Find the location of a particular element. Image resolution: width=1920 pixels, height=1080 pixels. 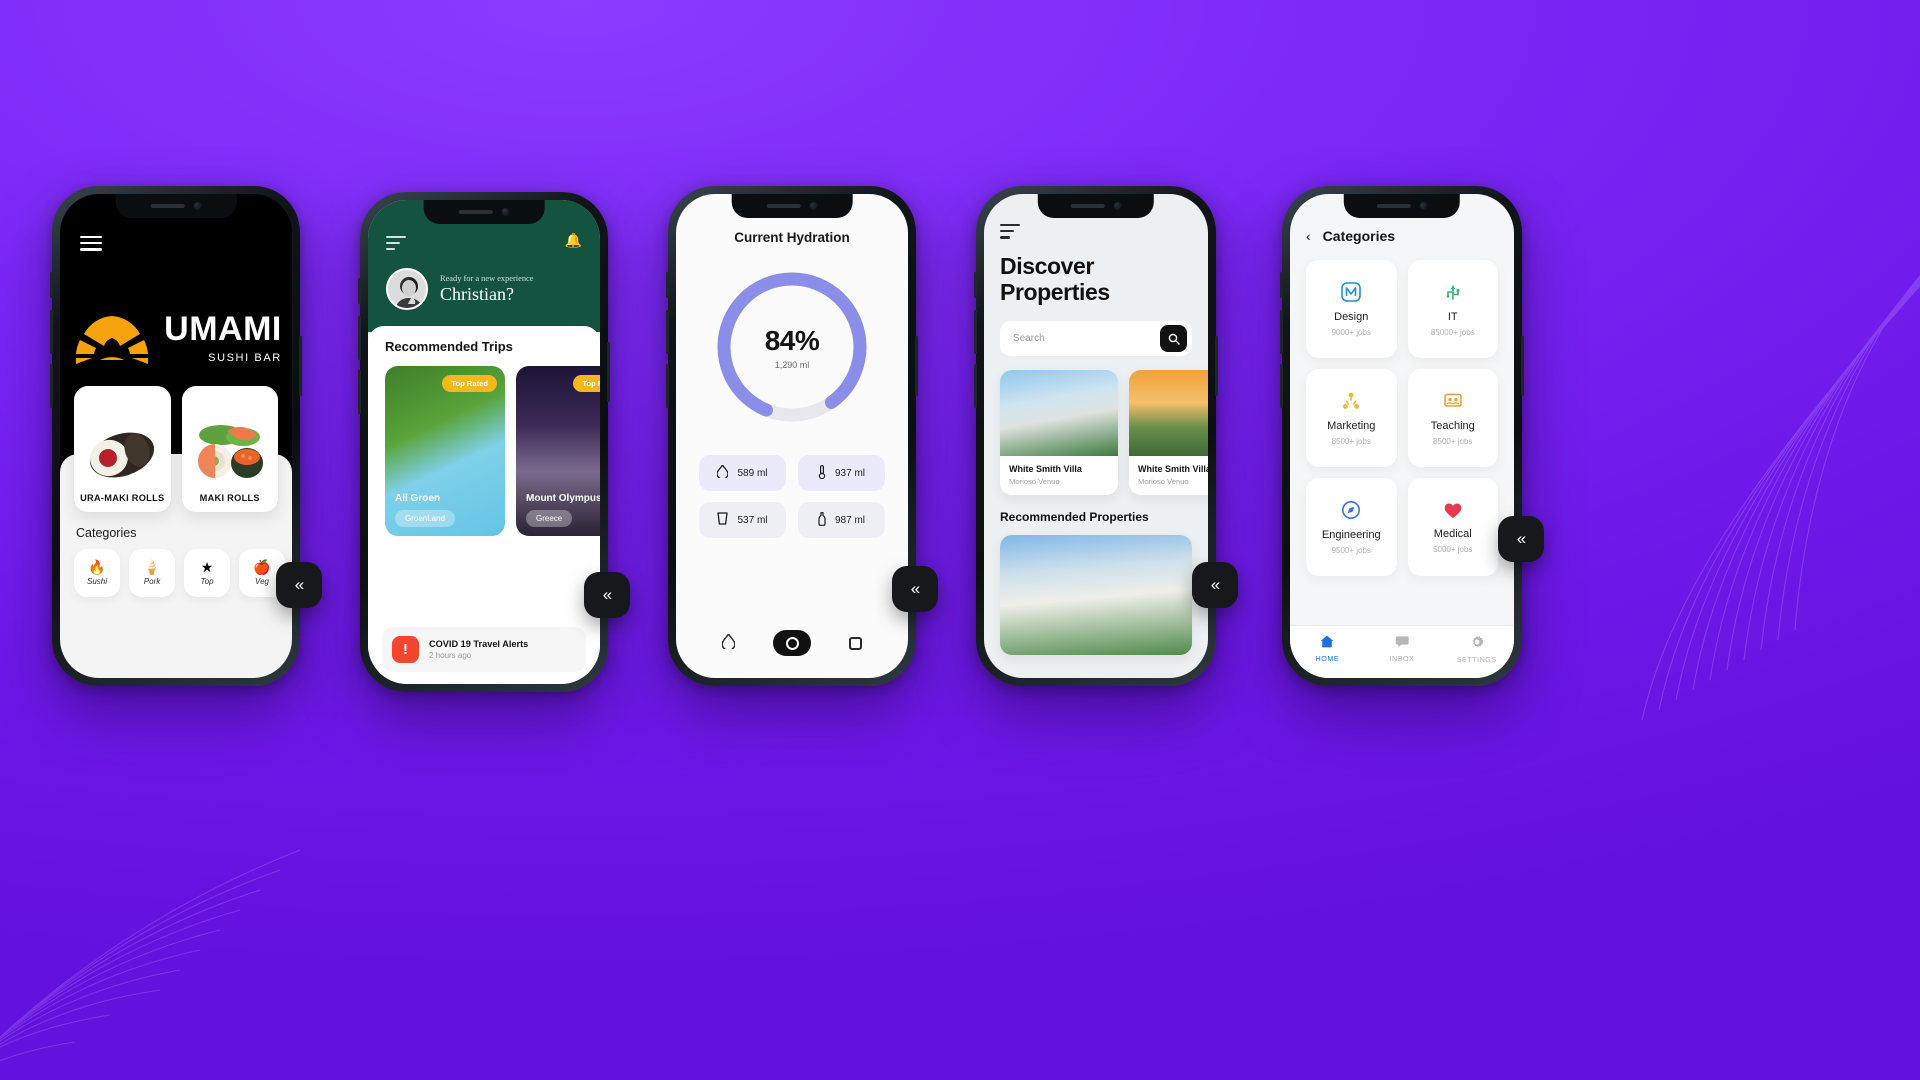

category-label: IT is located at coordinates (1452, 316).